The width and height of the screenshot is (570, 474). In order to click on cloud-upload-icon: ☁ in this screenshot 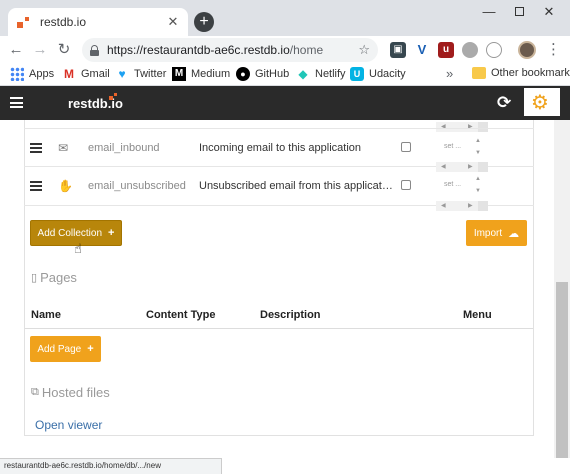, I will do `click(514, 233)`.